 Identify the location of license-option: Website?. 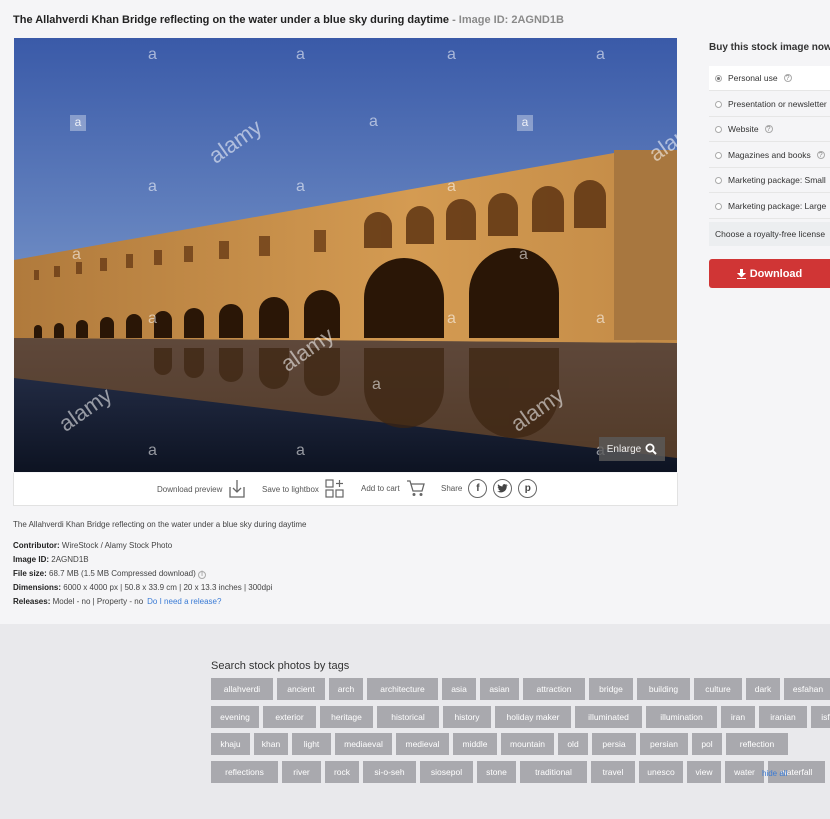
(769, 129).